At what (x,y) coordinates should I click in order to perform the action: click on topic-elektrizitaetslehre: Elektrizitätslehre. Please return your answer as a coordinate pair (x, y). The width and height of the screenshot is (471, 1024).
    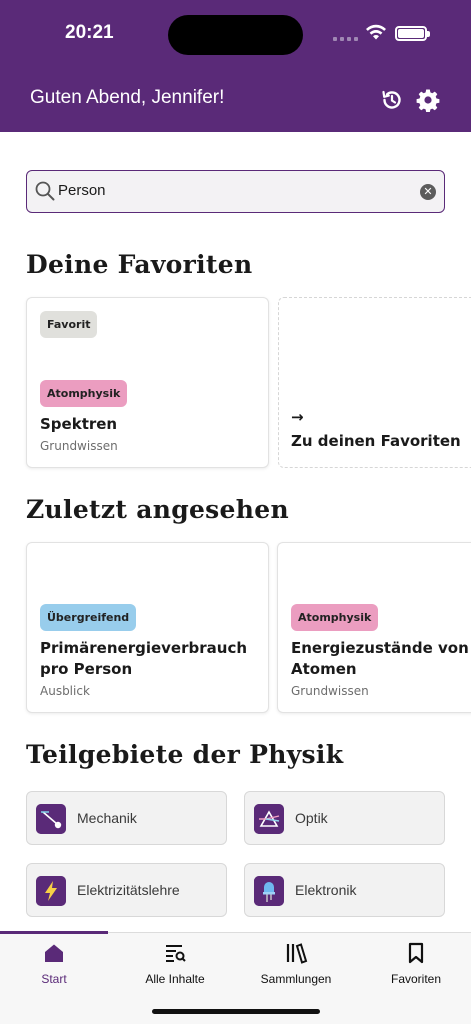
    Looking at the image, I should click on (126, 890).